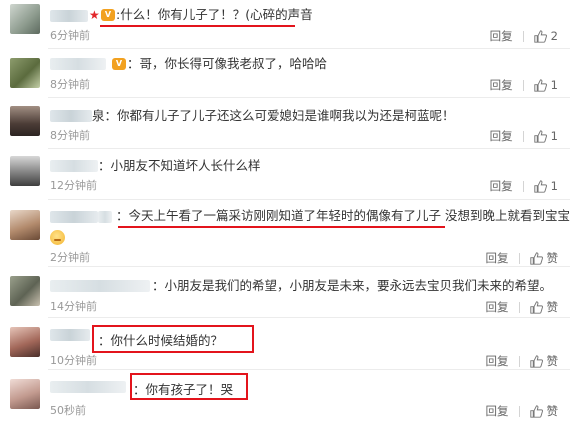 The width and height of the screenshot is (570, 421). I want to click on username-ext, so click(105, 217).